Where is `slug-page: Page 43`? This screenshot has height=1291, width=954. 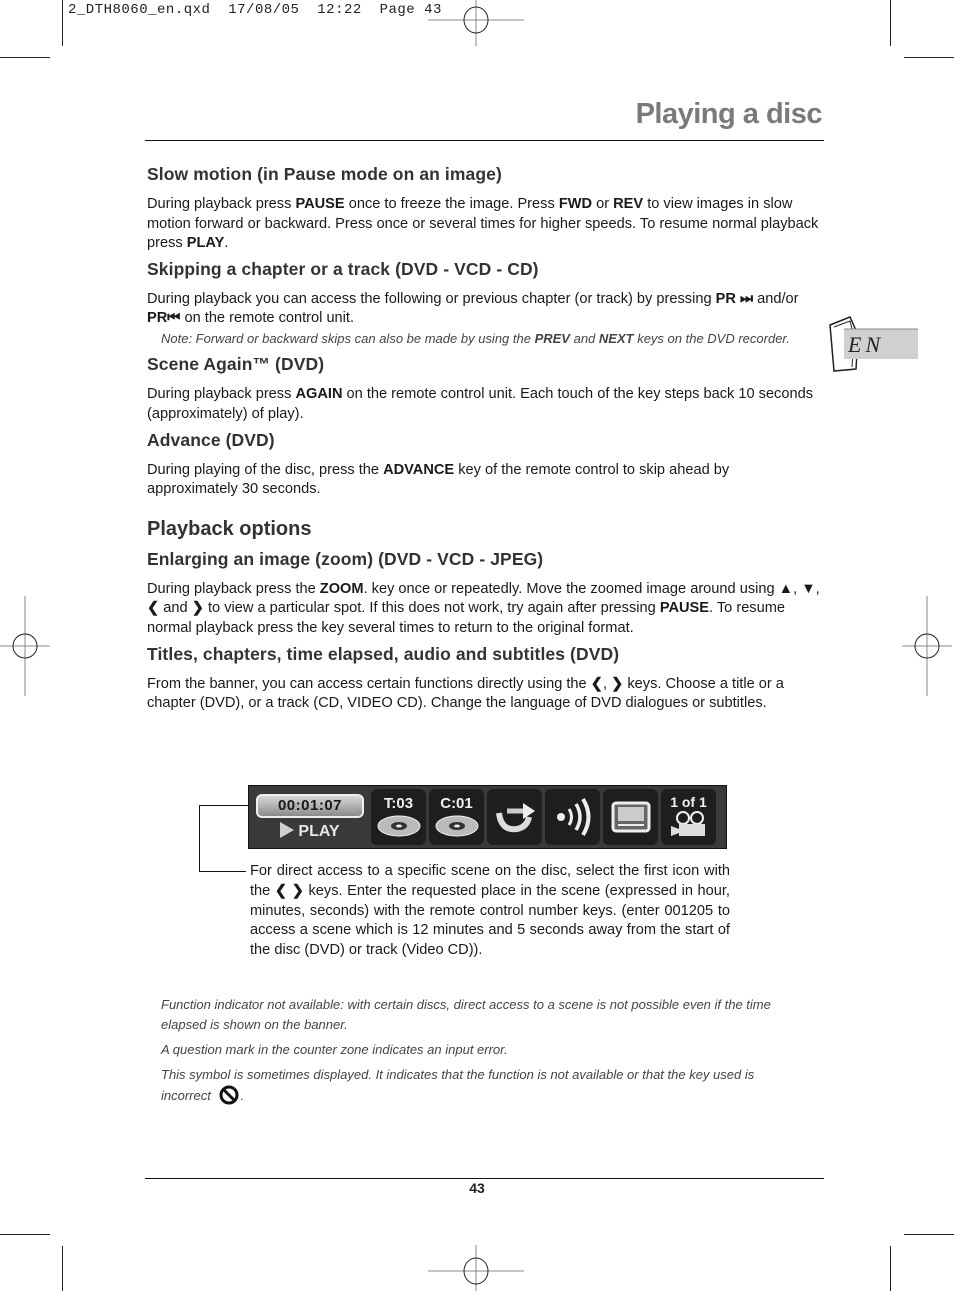
slug-page: Page 43 is located at coordinates (410, 10).